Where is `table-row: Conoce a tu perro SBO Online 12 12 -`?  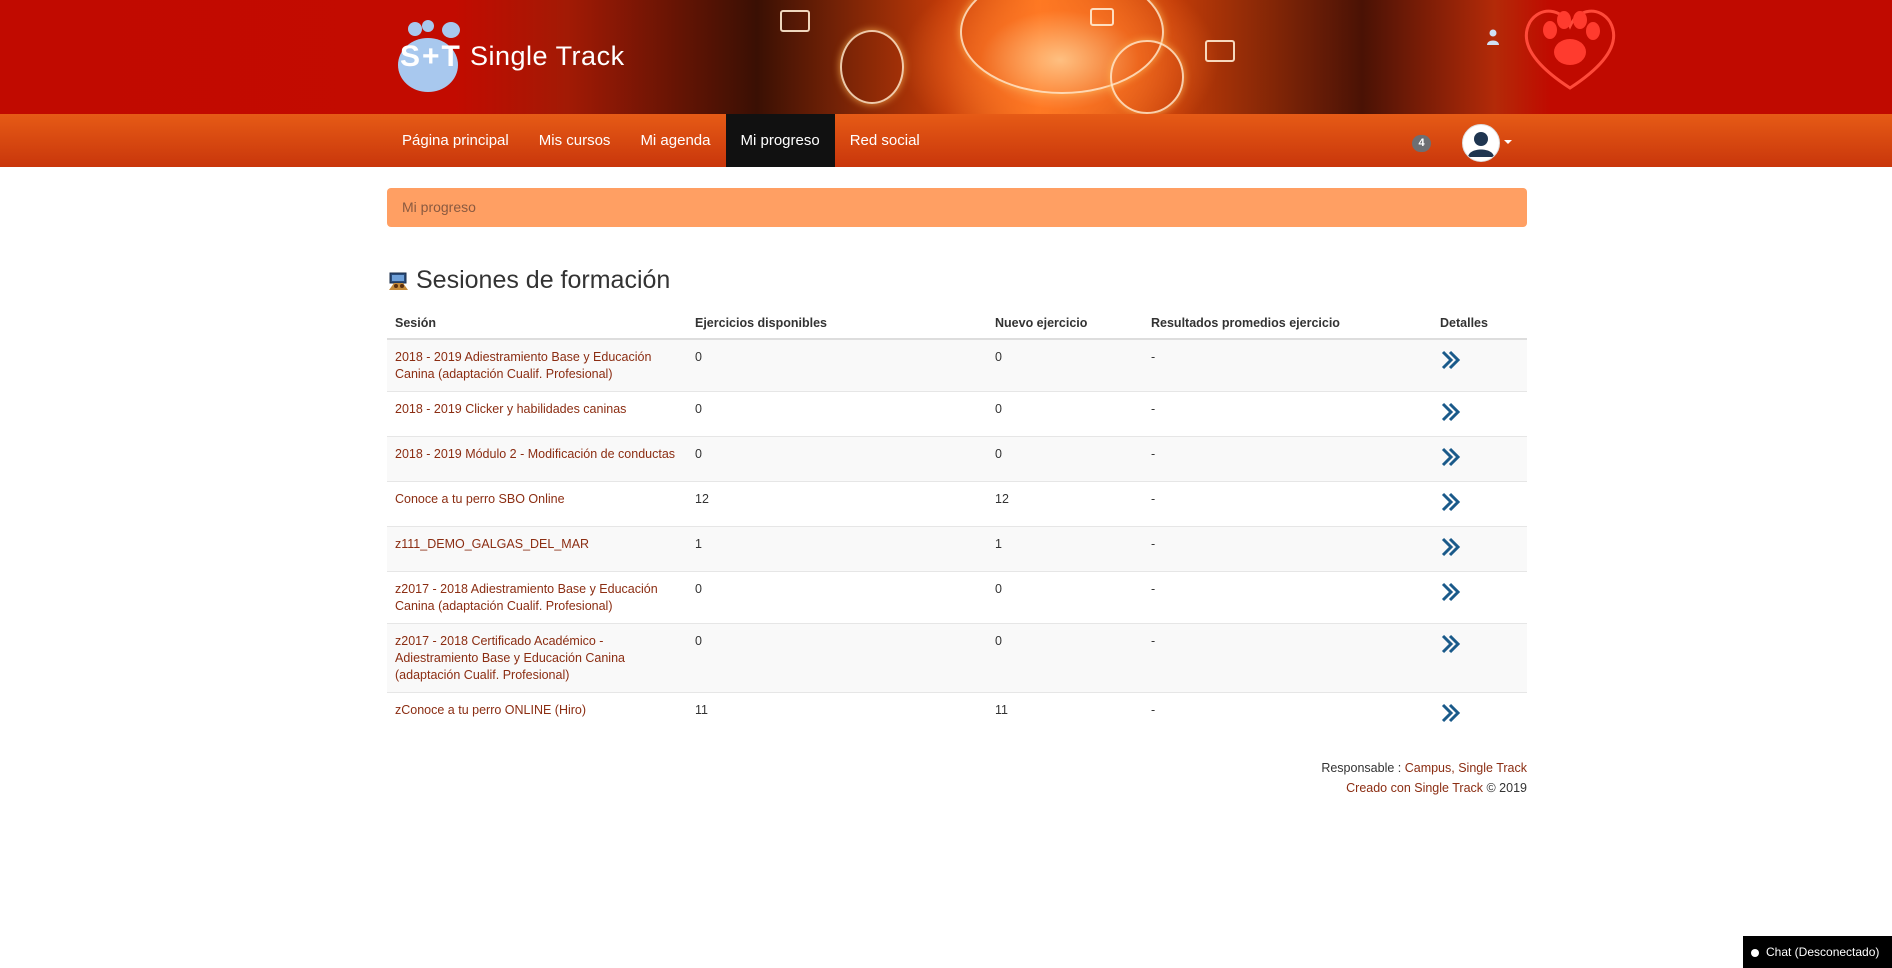 table-row: Conoce a tu perro SBO Online 12 12 - is located at coordinates (957, 504).